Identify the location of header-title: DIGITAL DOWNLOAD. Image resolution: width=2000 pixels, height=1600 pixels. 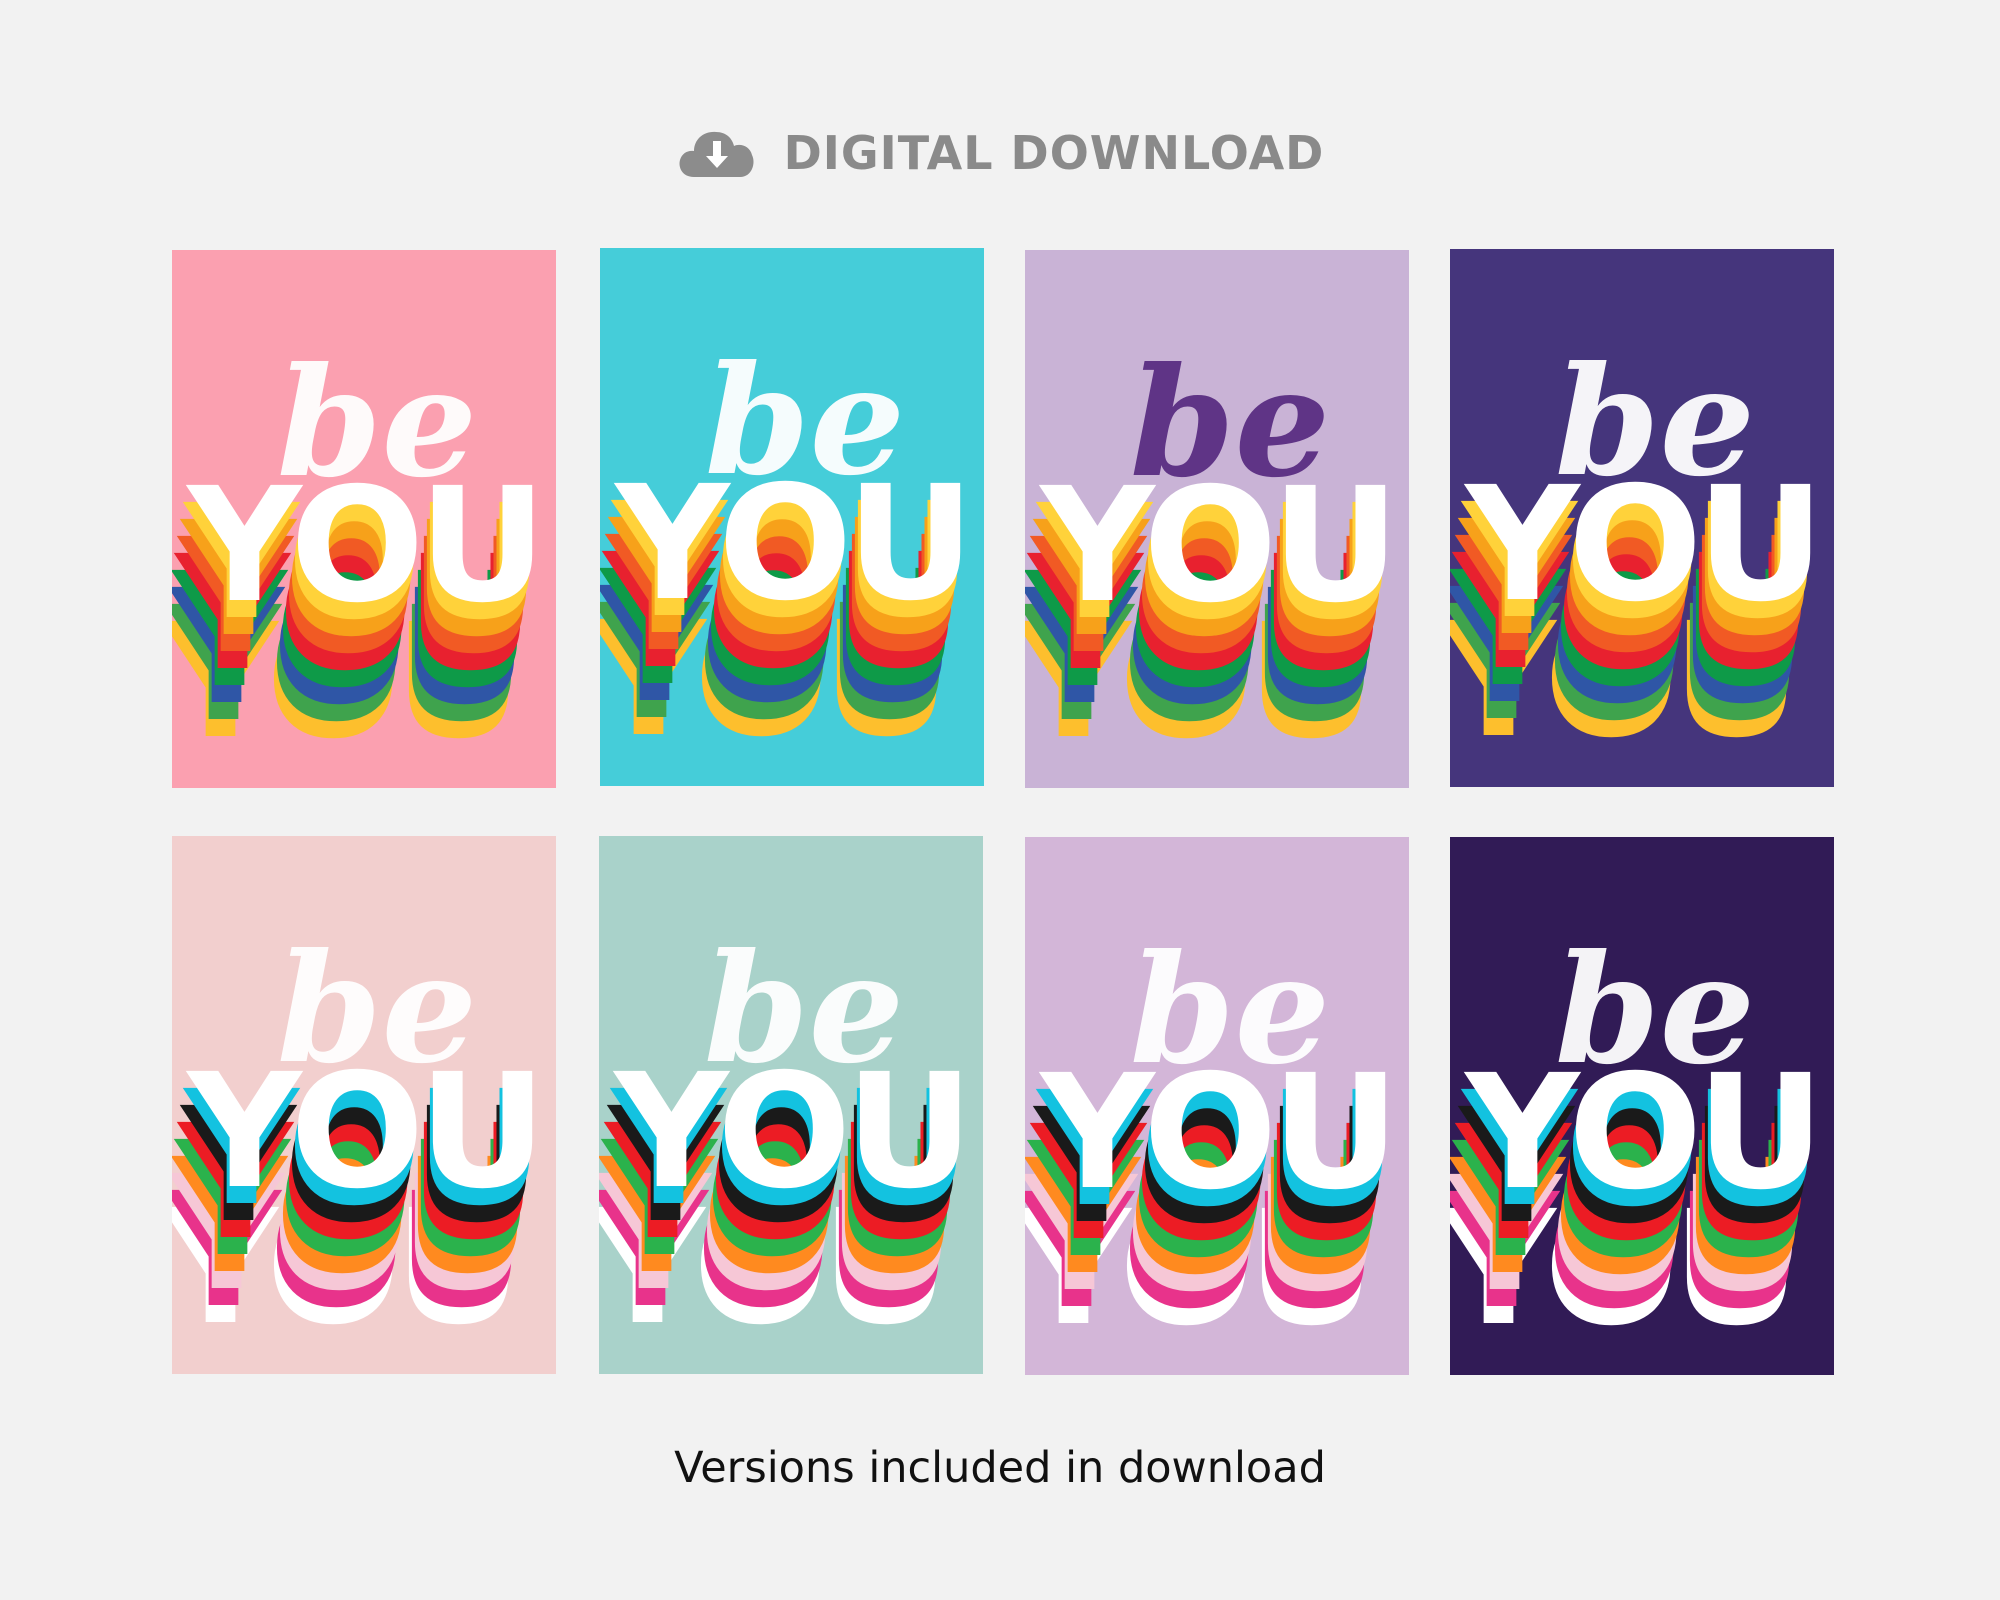
(1054, 153).